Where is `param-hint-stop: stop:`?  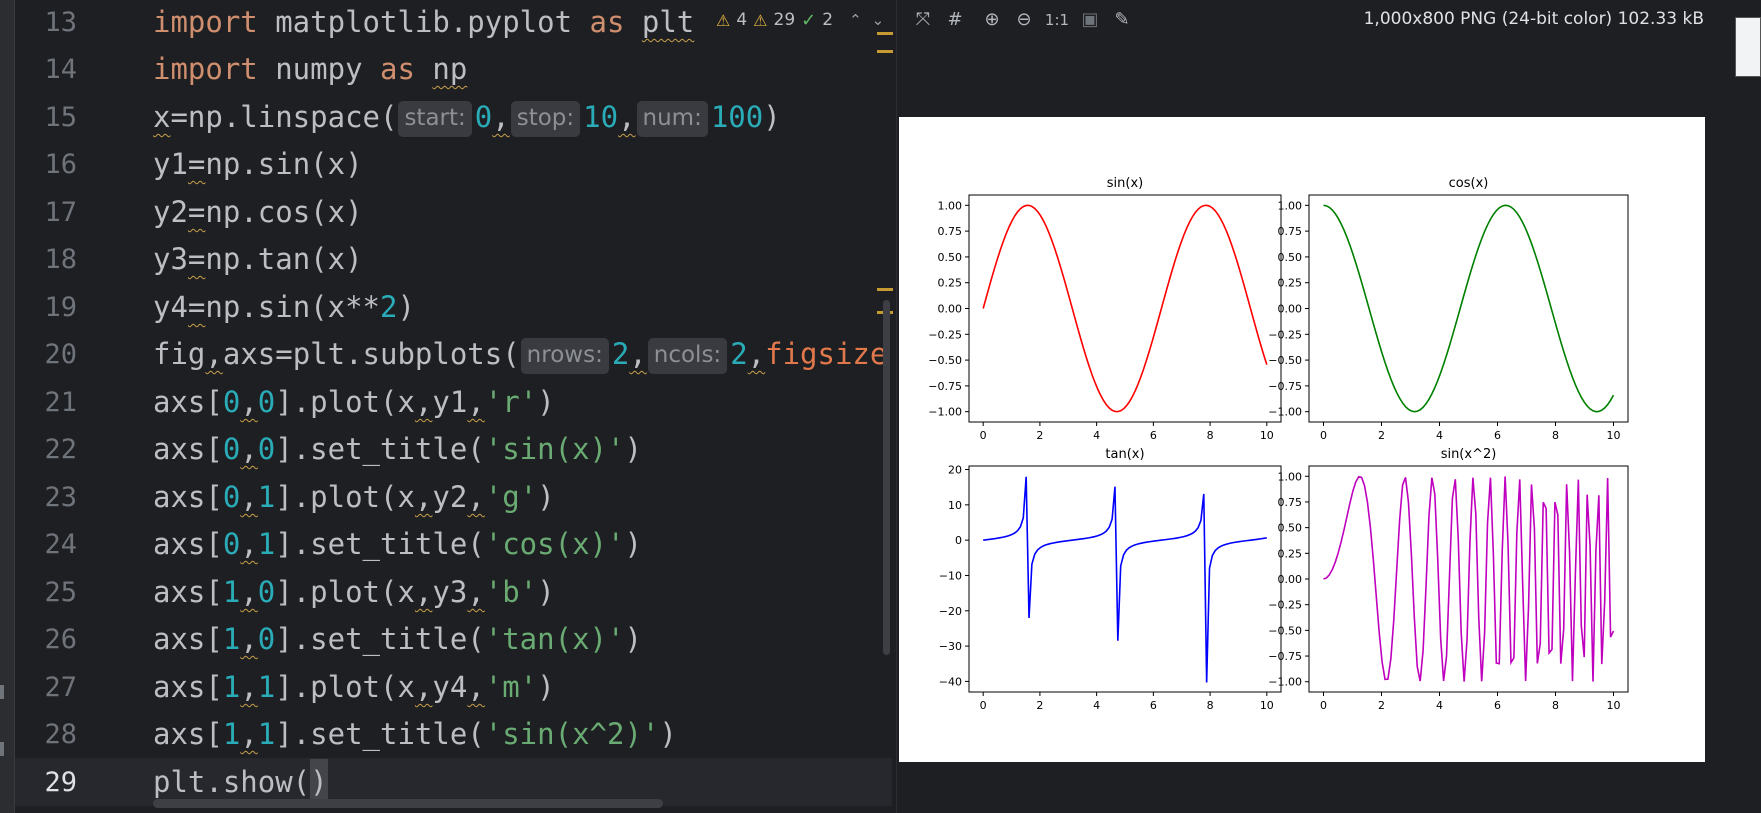 param-hint-stop: stop: is located at coordinates (545, 119).